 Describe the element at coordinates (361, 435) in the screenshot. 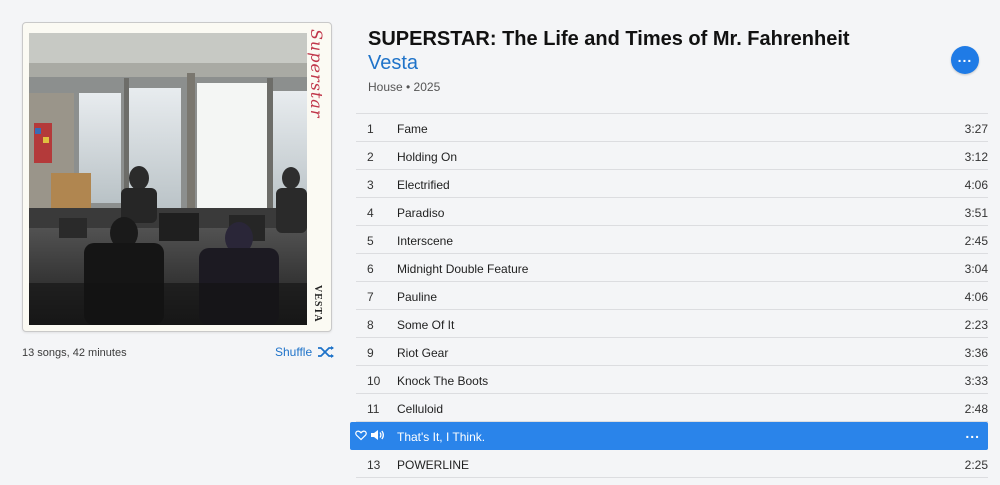

I see `heart-icon` at that location.